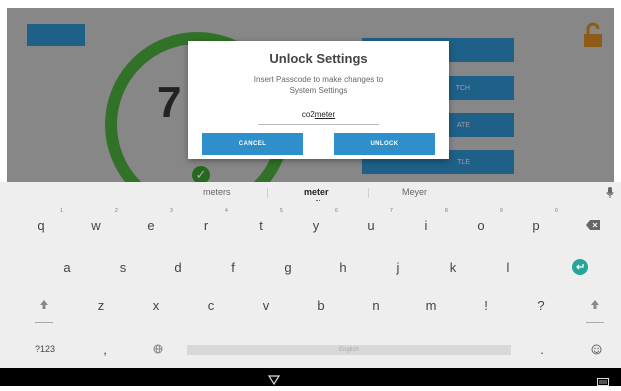  I want to click on enter-icon, so click(580, 267).